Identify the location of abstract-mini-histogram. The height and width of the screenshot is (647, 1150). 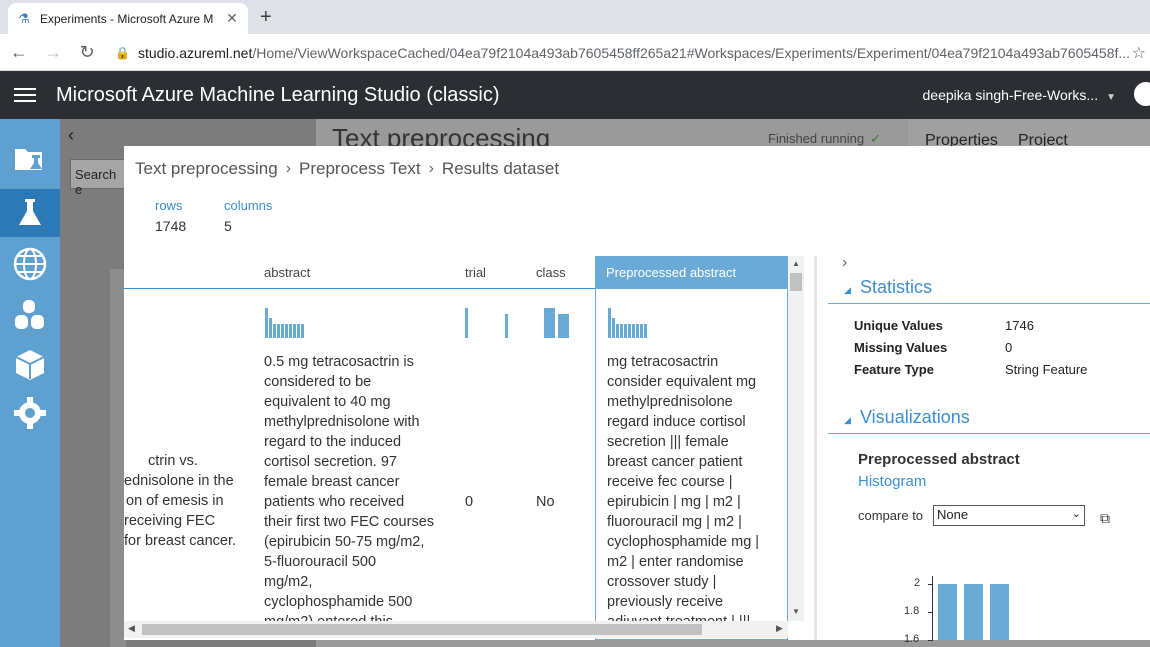
(286, 323).